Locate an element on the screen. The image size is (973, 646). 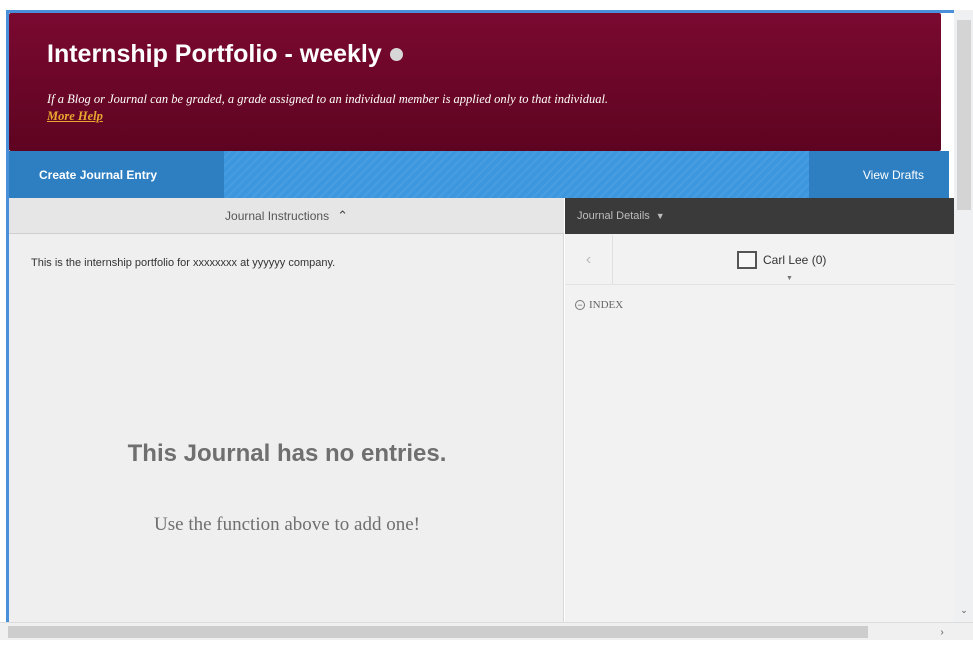
journal-details-label: Journal Details is located at coordinates (613, 216).